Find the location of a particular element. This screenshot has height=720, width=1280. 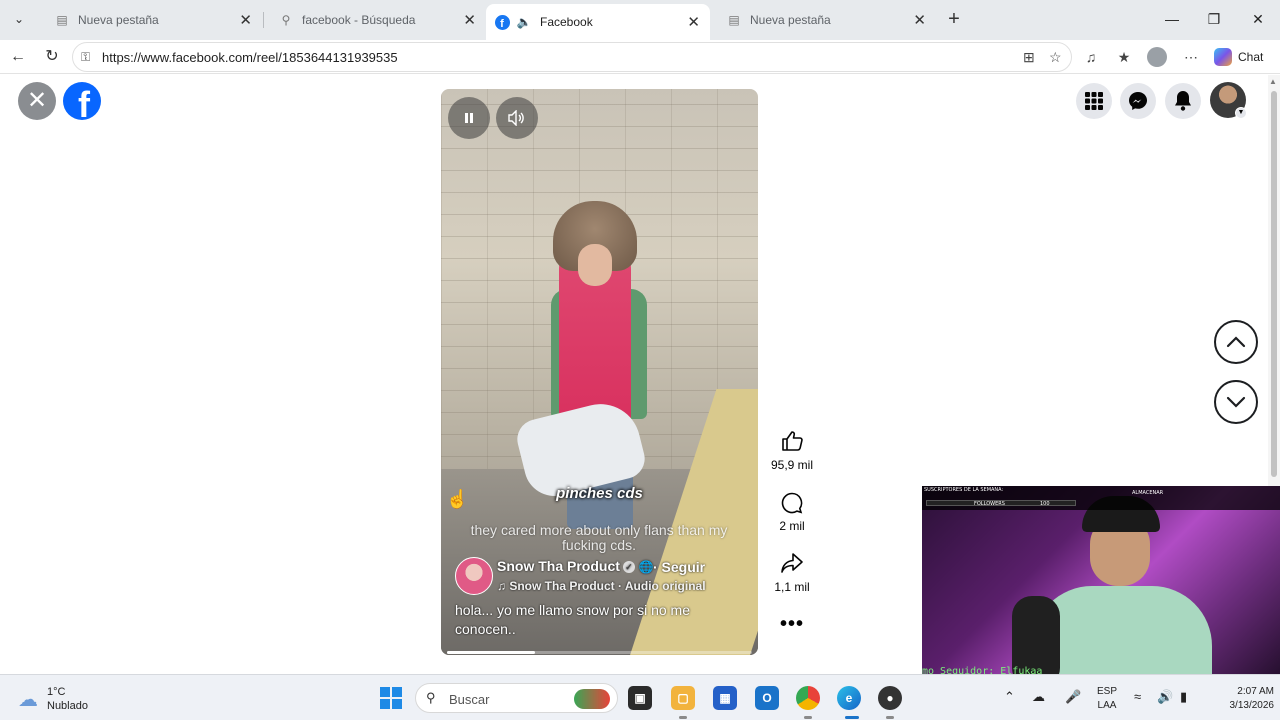

globe-icon: 🌐 is located at coordinates (646, 567).